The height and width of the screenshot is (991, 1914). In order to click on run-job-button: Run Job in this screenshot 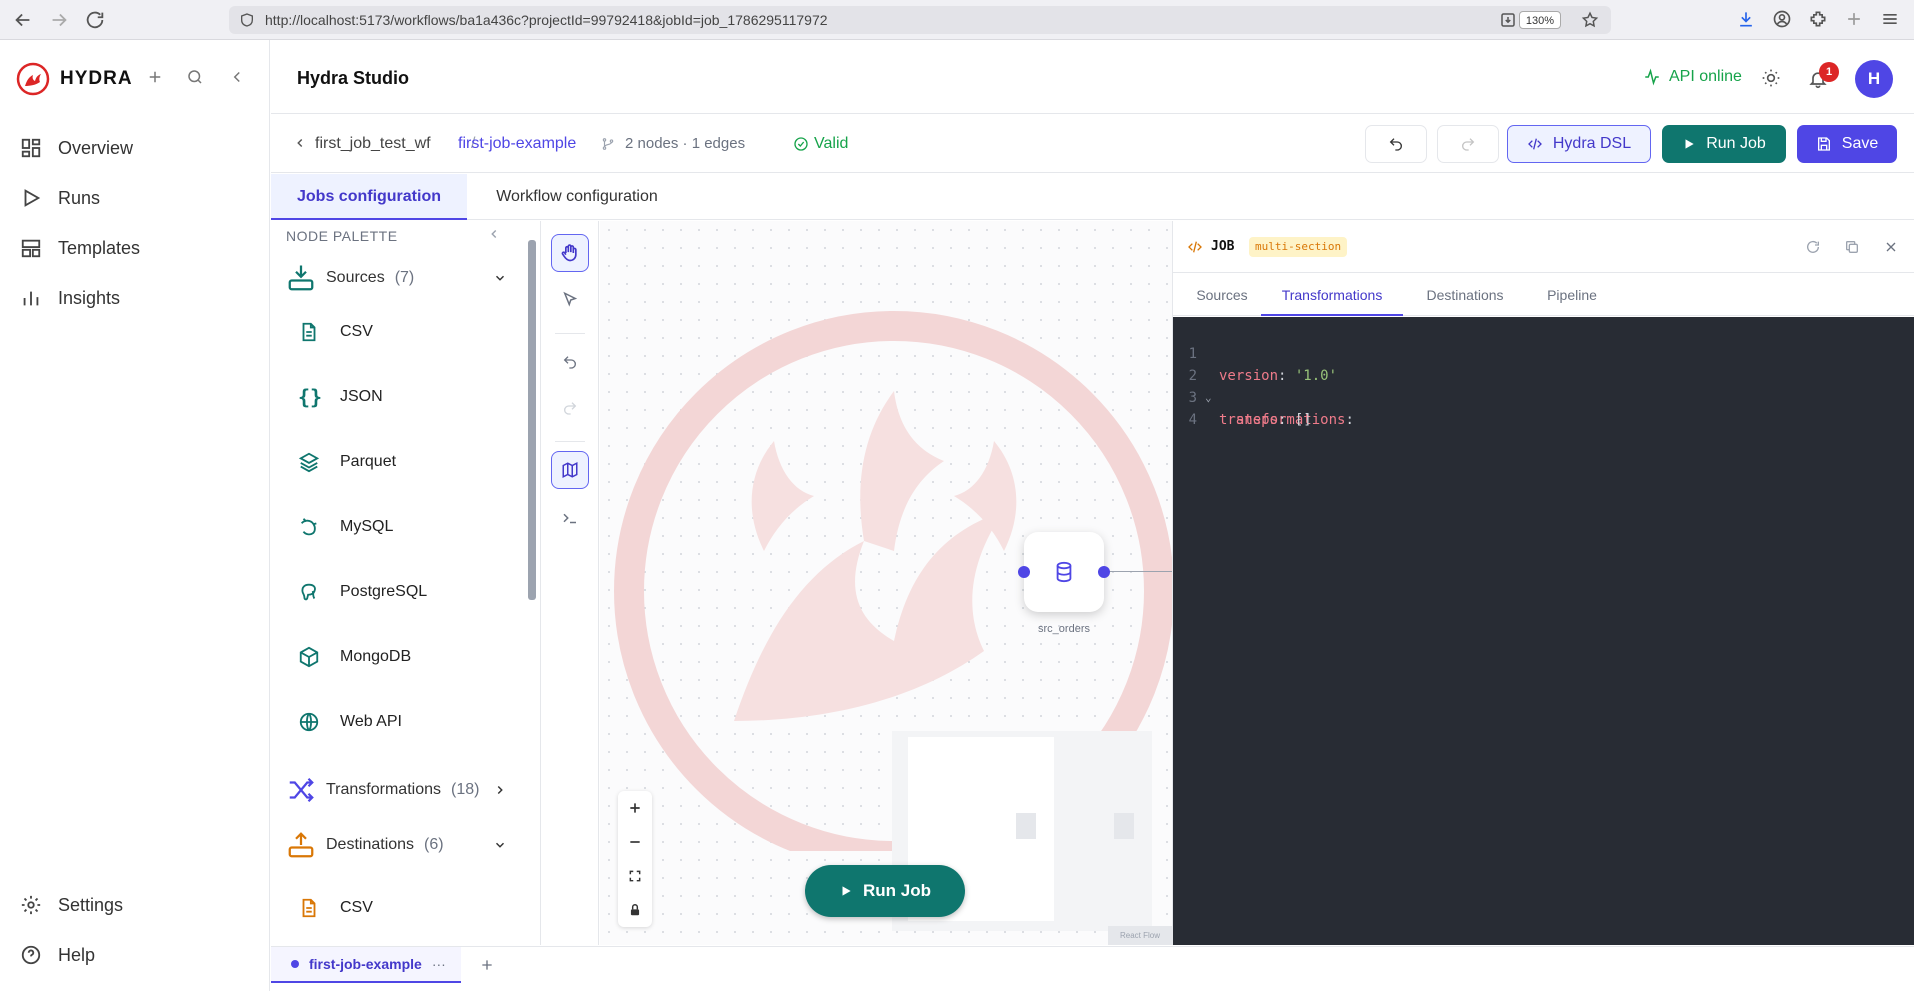, I will do `click(1724, 144)`.